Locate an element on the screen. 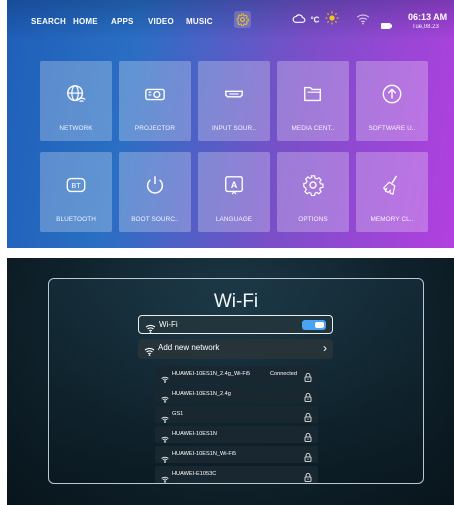 The image size is (454, 505). network-name: HUAWEI-10ES1N is located at coordinates (194, 434).